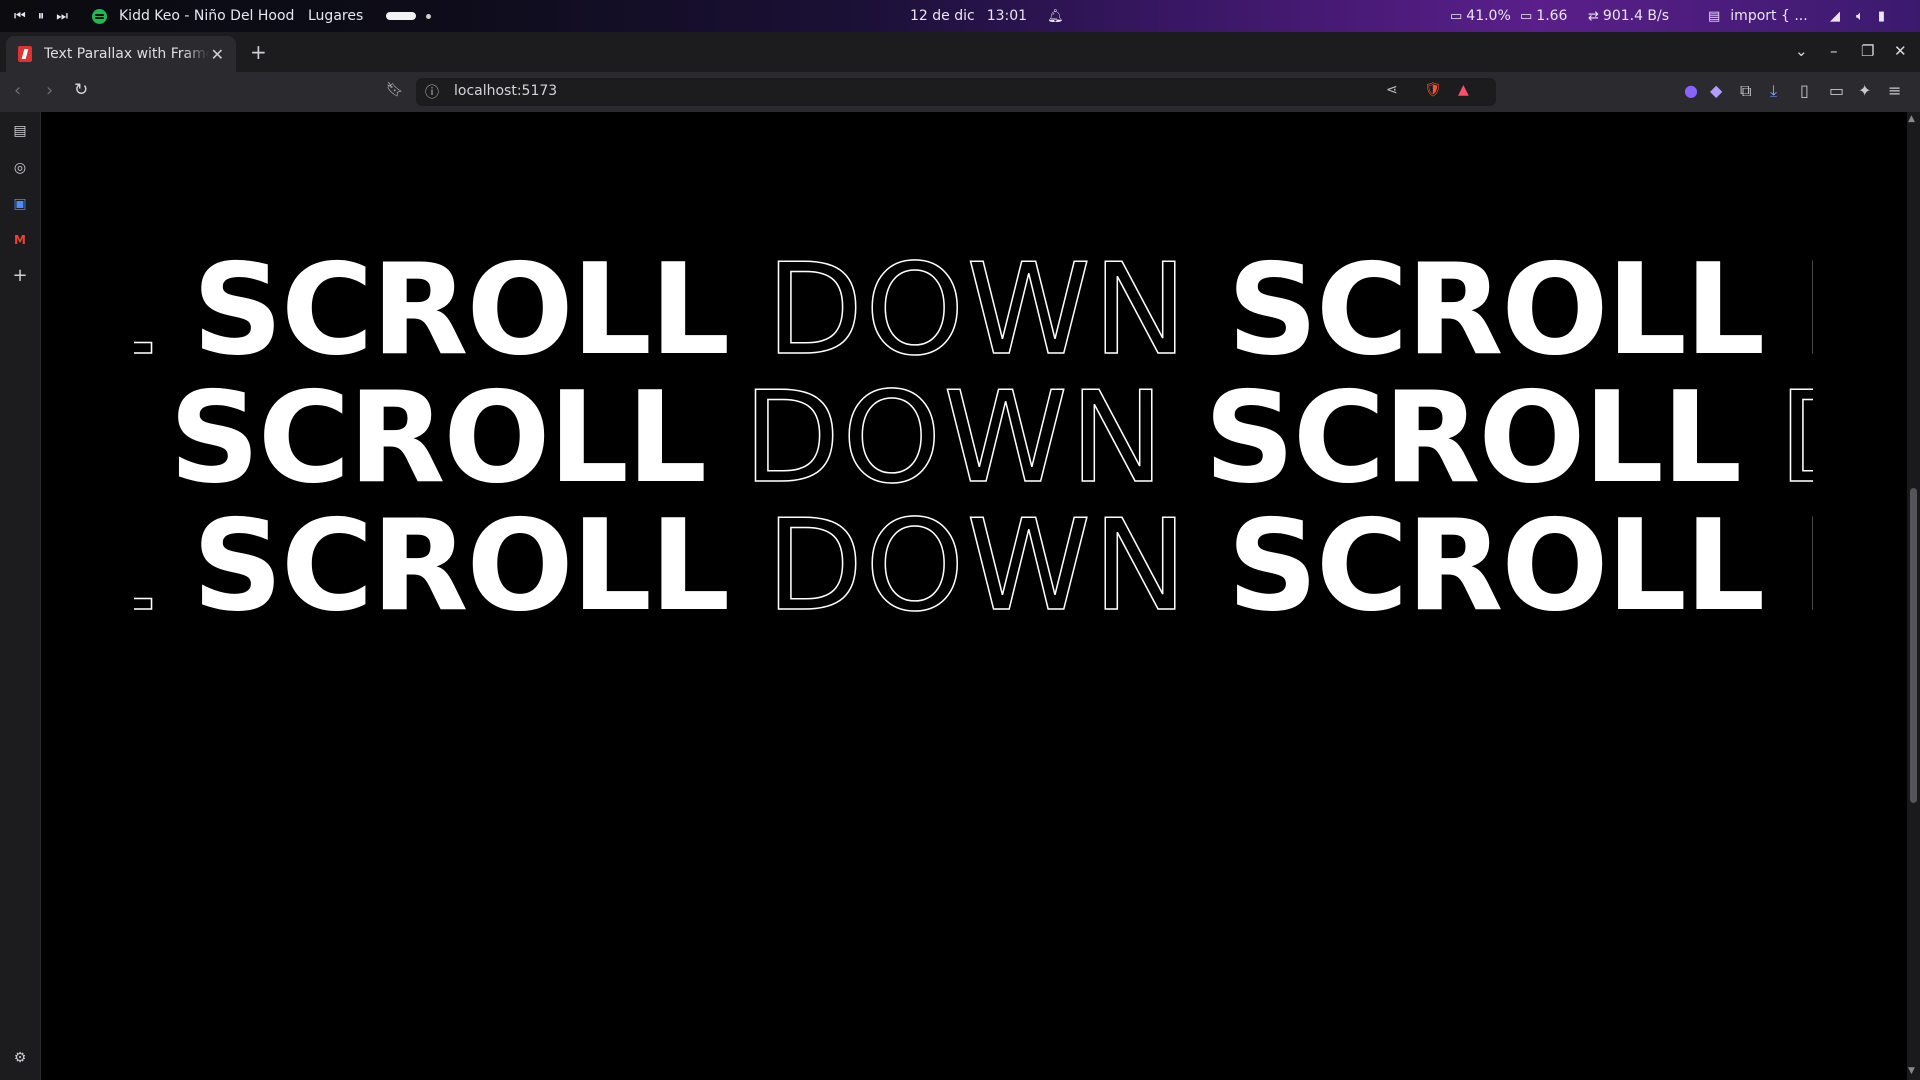 This screenshot has height=1080, width=1920. Describe the element at coordinates (17, 90) in the screenshot. I see `back-icon: ‹` at that location.